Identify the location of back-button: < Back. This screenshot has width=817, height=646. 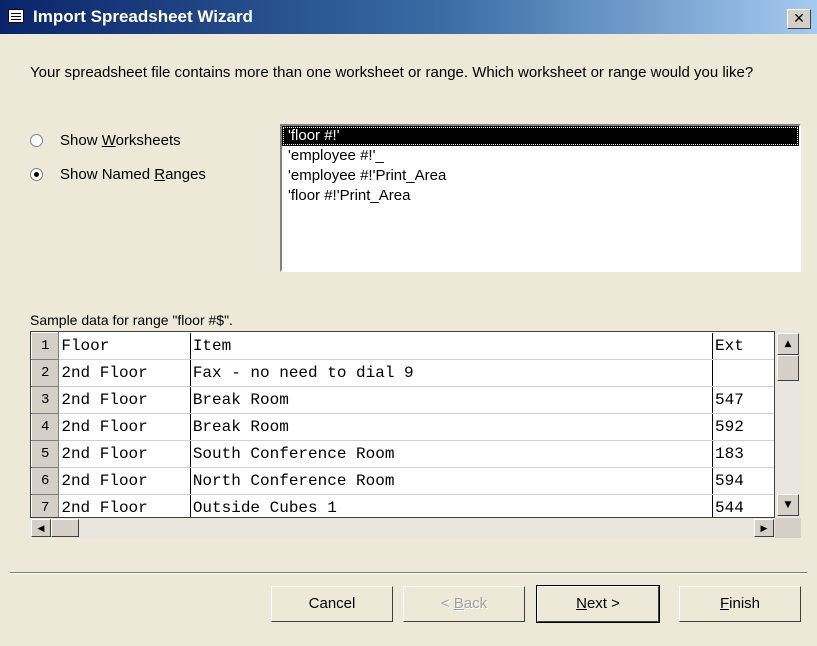
(464, 604).